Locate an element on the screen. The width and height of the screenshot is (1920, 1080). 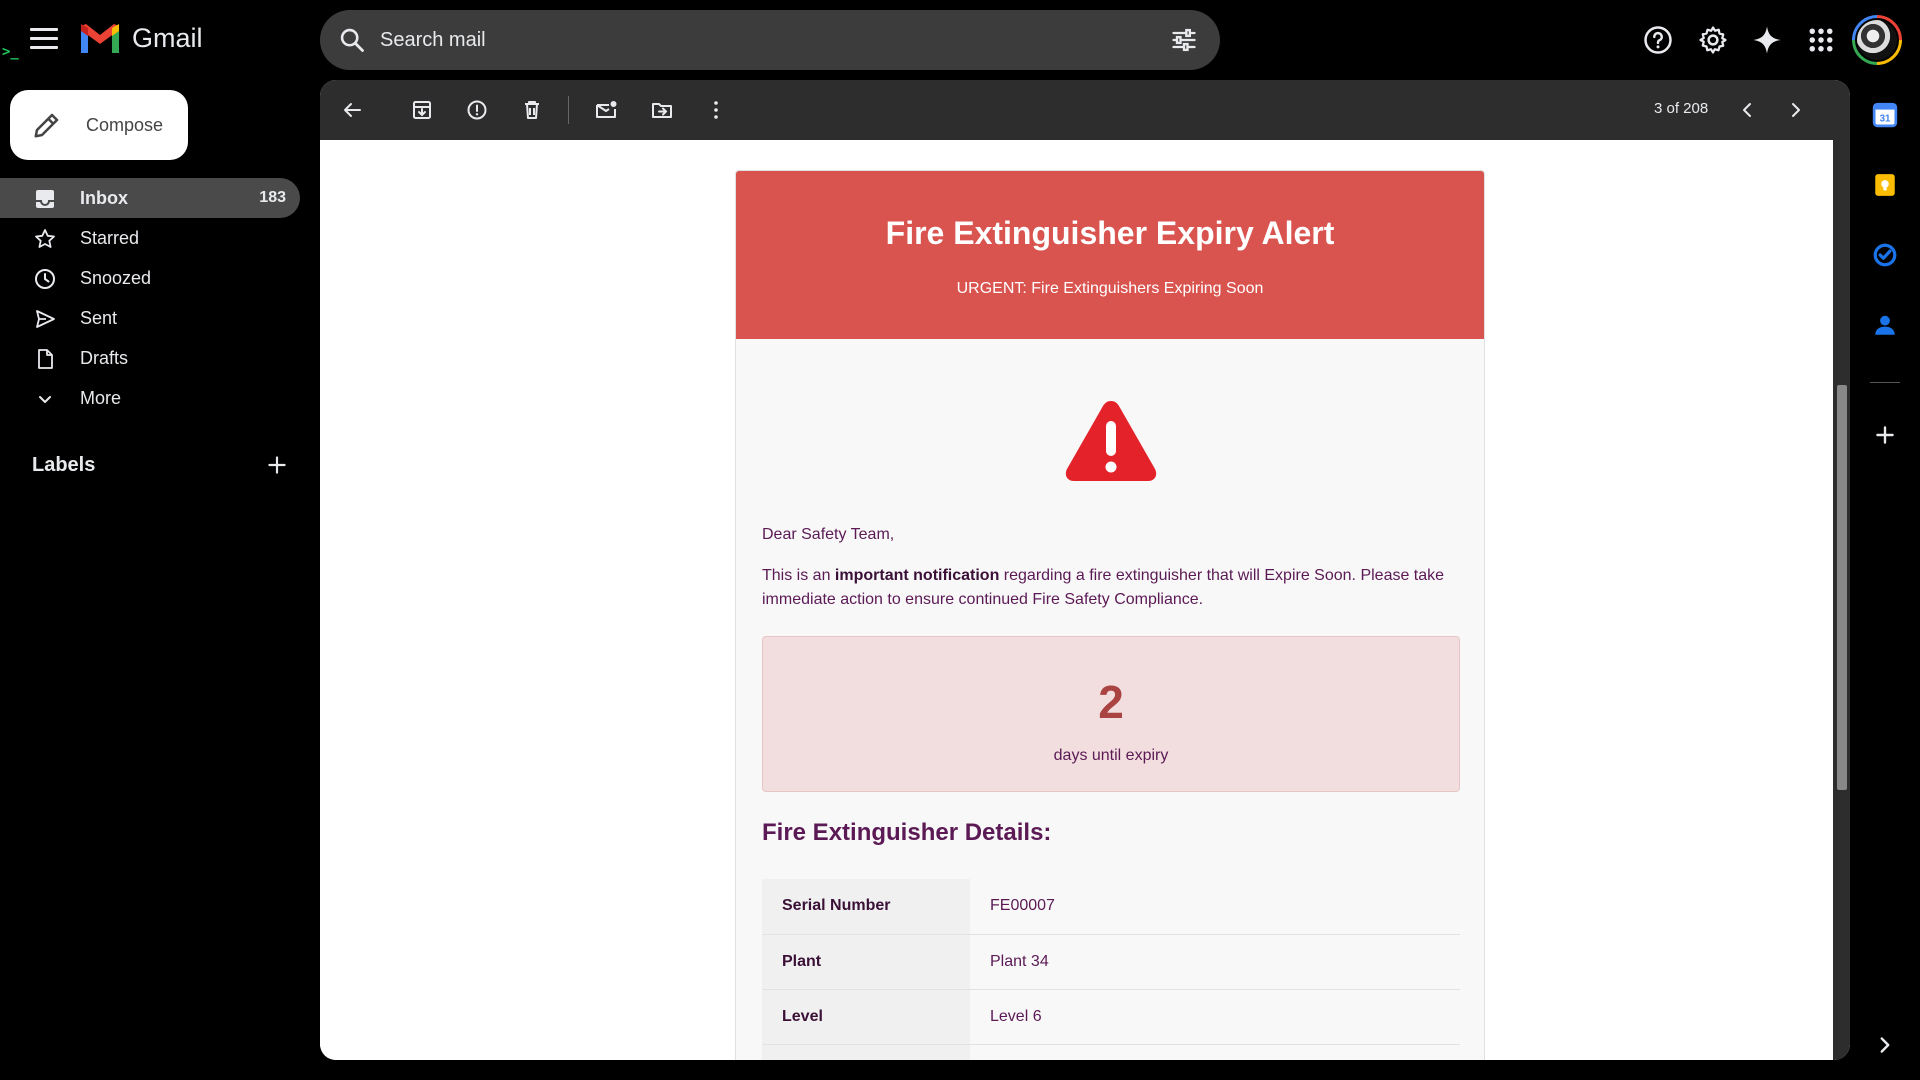
countdown-box: 2 days until expiry is located at coordinates (1111, 714).